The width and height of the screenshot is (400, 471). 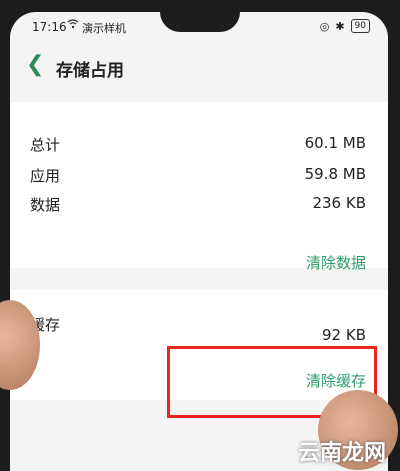 What do you see at coordinates (198, 175) in the screenshot?
I see `storage-row-app: 应用 59.8 MB` at bounding box center [198, 175].